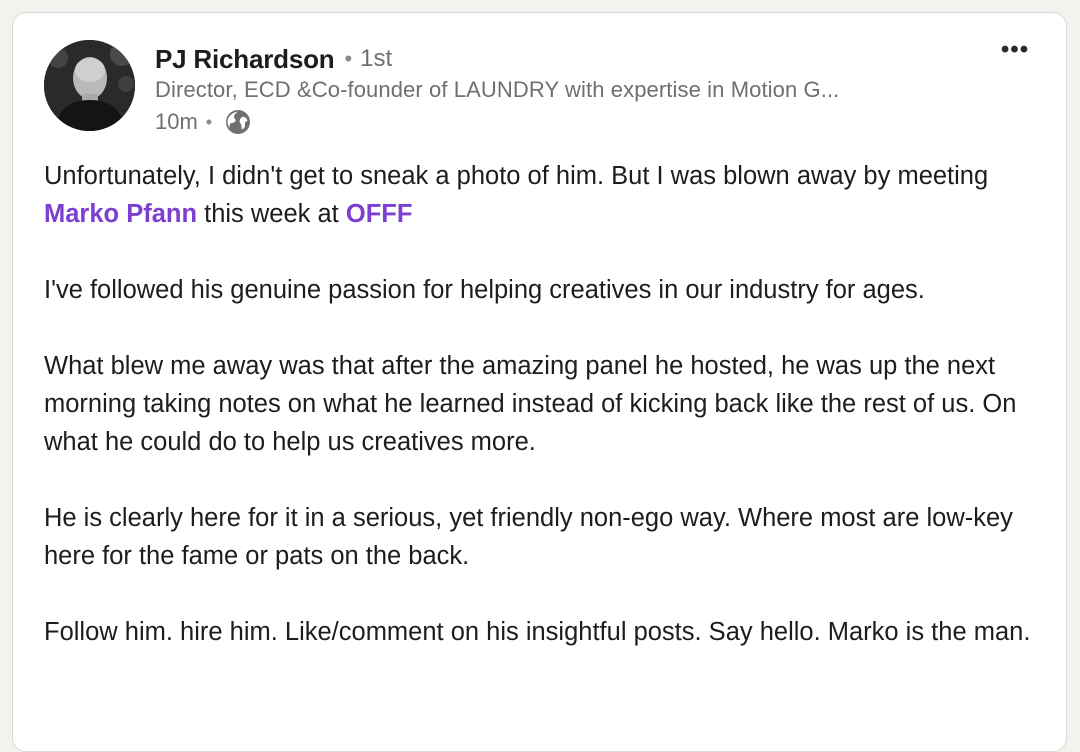 This screenshot has width=1080, height=752. Describe the element at coordinates (379, 214) in the screenshot. I see `mention-link: OFFF` at that location.